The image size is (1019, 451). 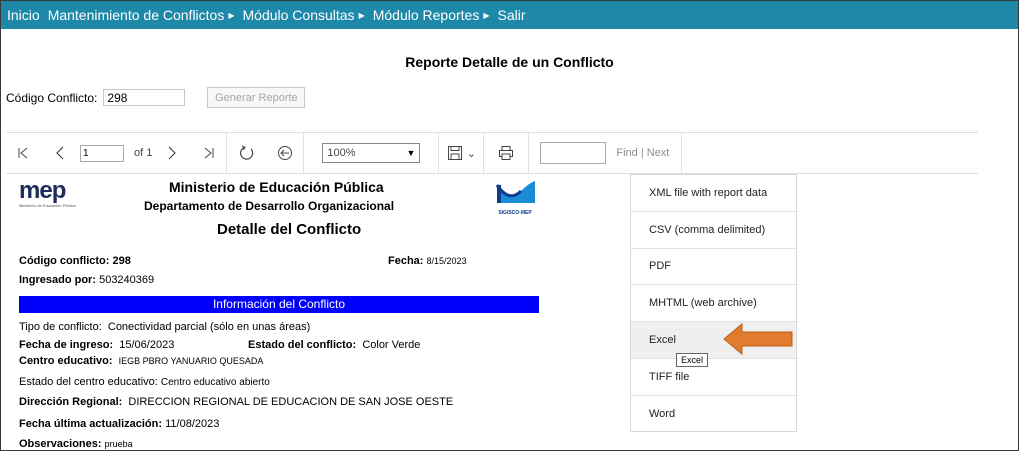 What do you see at coordinates (172, 153) in the screenshot?
I see `next-page-icon` at bounding box center [172, 153].